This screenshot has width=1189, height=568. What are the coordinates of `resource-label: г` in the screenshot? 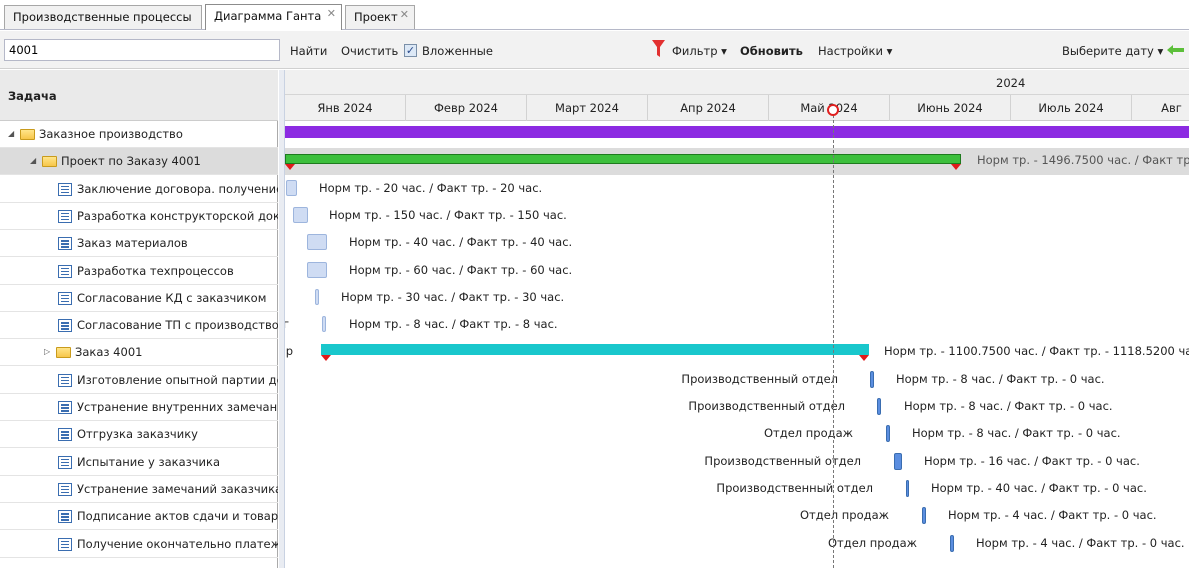 It's located at (287, 324).